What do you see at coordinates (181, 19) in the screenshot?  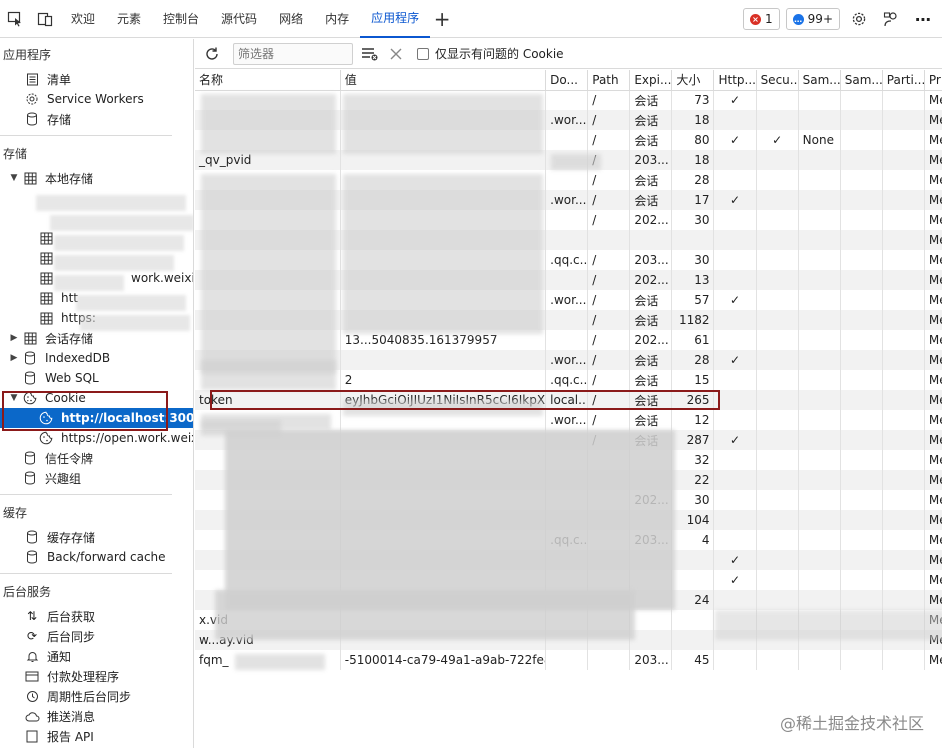 I see `tab-console: 控制台` at bounding box center [181, 19].